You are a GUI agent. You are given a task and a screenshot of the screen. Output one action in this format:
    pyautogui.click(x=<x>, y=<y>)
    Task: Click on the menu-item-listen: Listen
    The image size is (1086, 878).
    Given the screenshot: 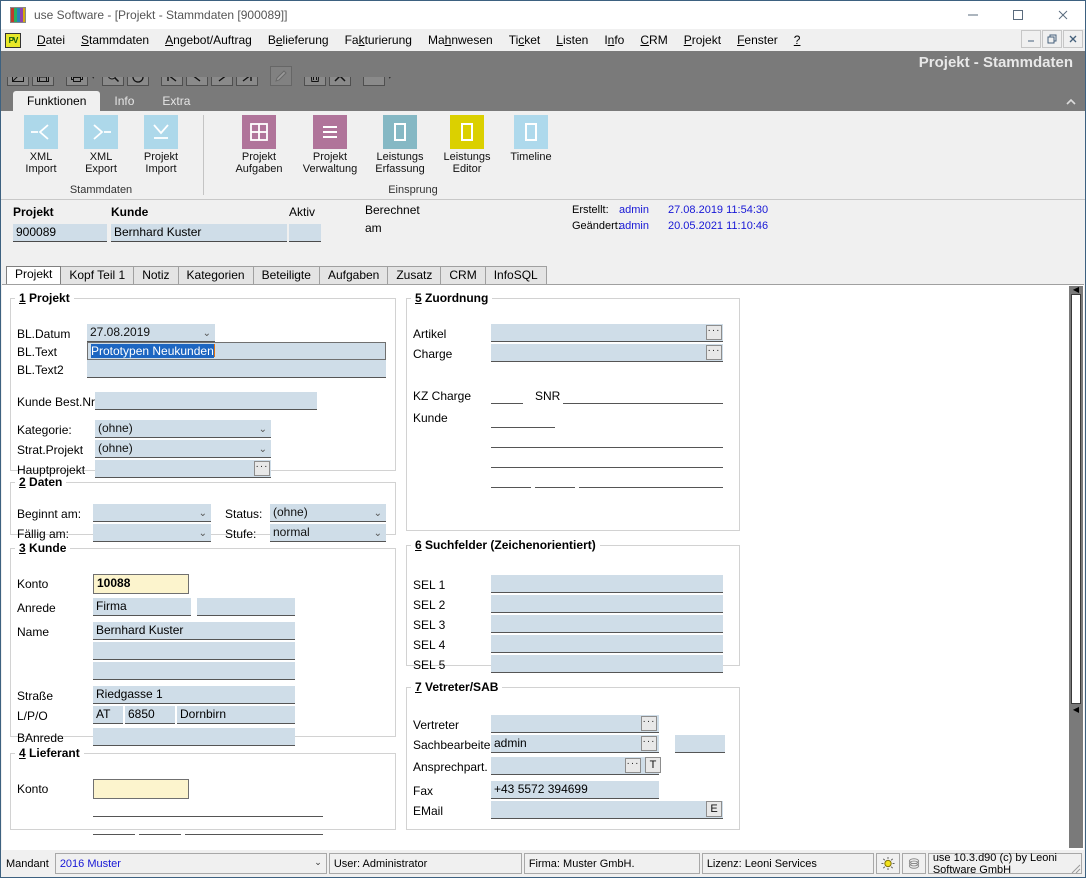 What is the action you would take?
    pyautogui.click(x=572, y=40)
    